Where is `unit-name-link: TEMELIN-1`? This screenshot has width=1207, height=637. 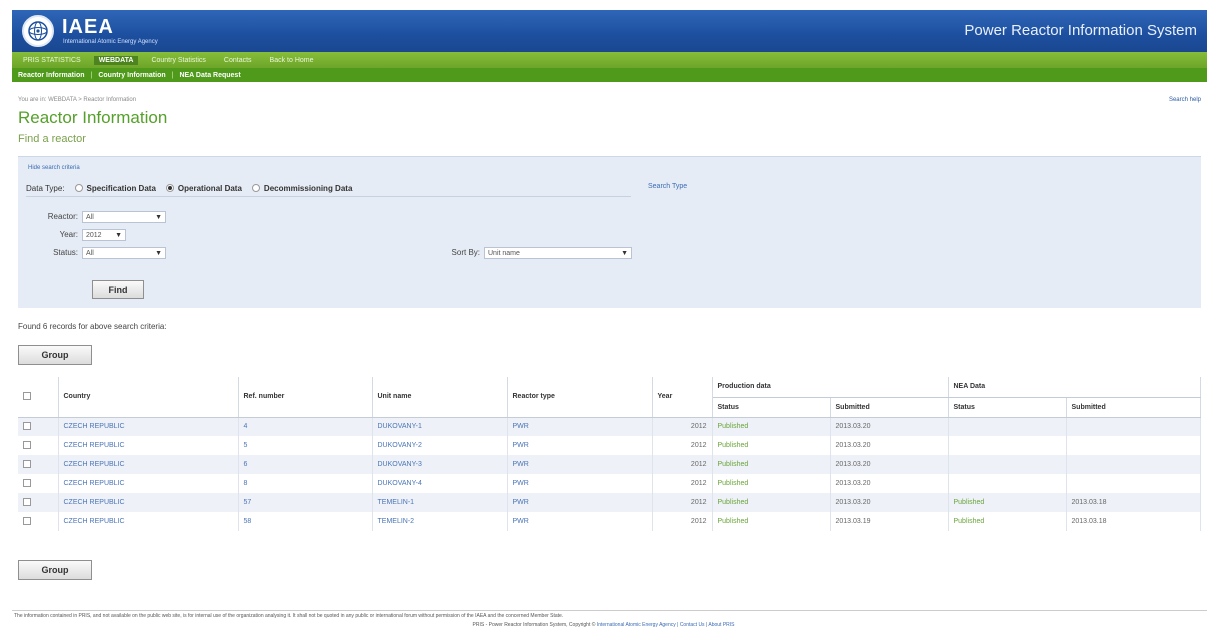 unit-name-link: TEMELIN-1 is located at coordinates (440, 502).